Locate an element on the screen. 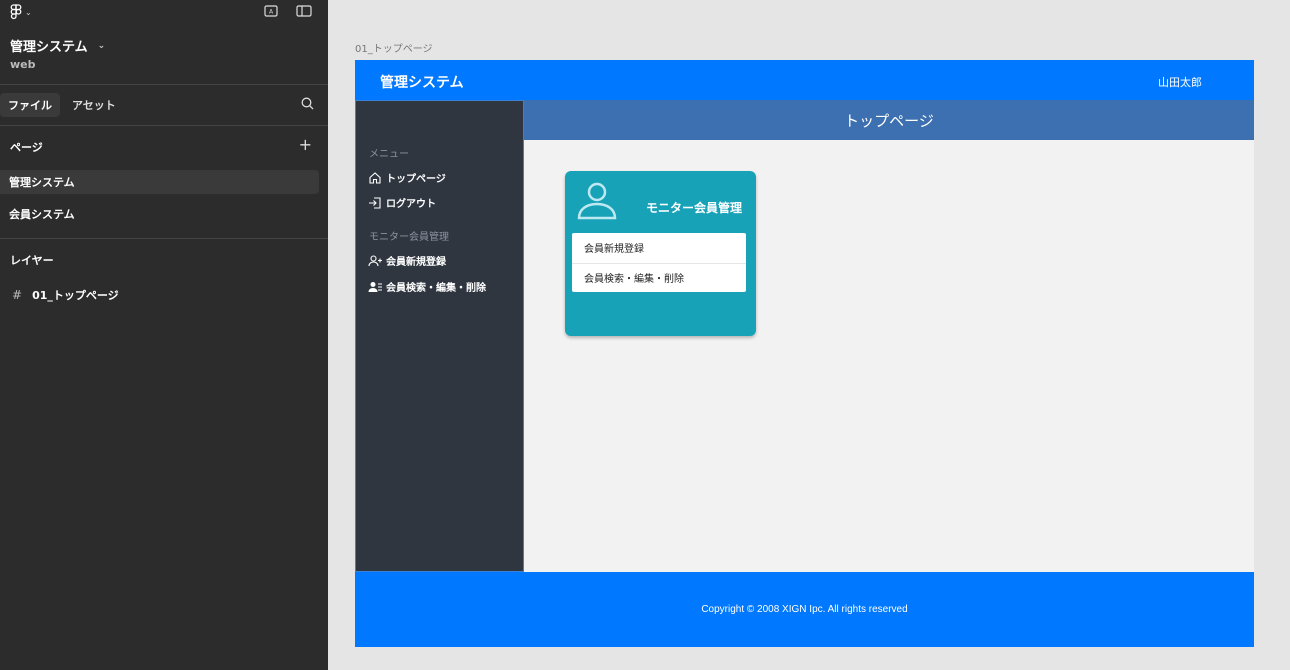 This screenshot has height=670, width=1290. figma-logo-icon is located at coordinates (16, 12).